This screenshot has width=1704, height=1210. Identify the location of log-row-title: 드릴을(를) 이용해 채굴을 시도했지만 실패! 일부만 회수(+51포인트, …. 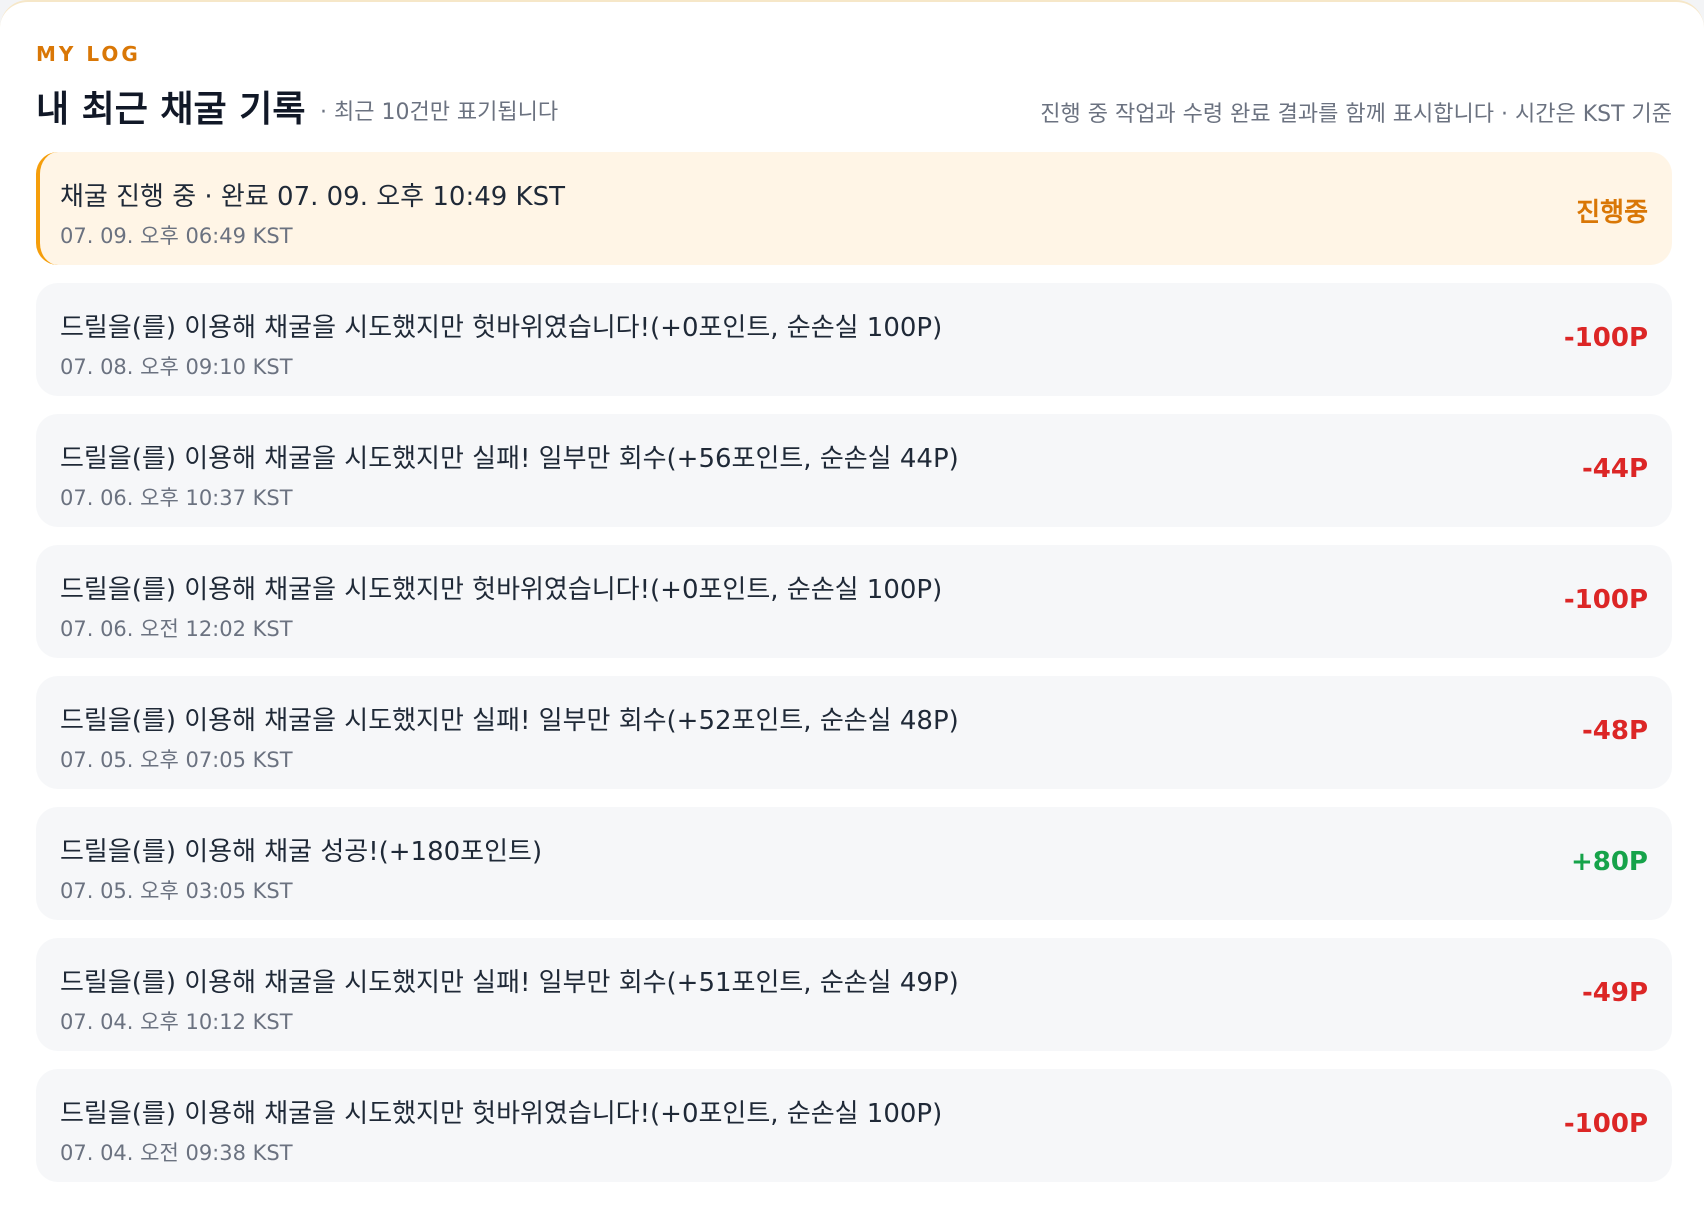
(509, 983).